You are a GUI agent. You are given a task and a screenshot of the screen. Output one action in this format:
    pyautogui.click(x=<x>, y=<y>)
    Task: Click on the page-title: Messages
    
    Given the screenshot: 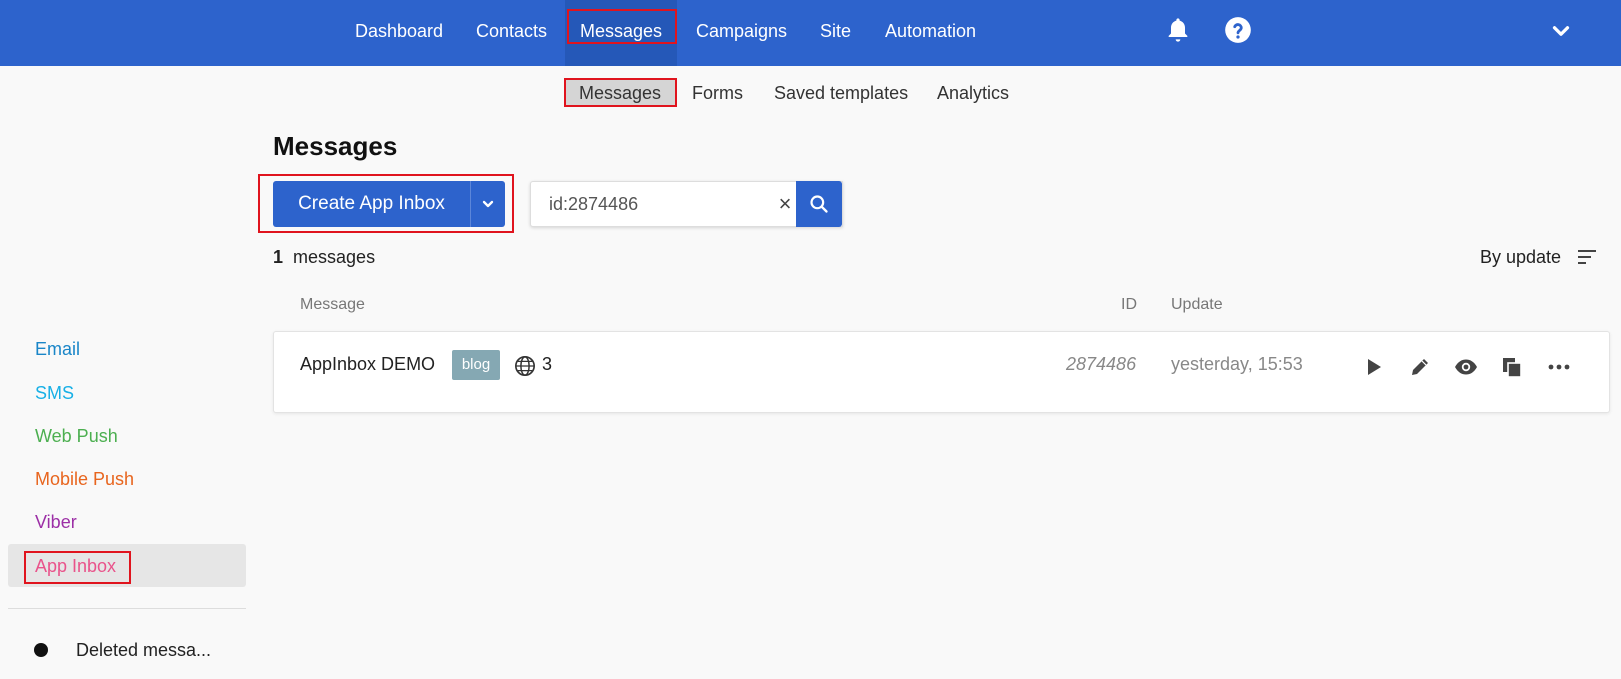 What is the action you would take?
    pyautogui.click(x=335, y=146)
    